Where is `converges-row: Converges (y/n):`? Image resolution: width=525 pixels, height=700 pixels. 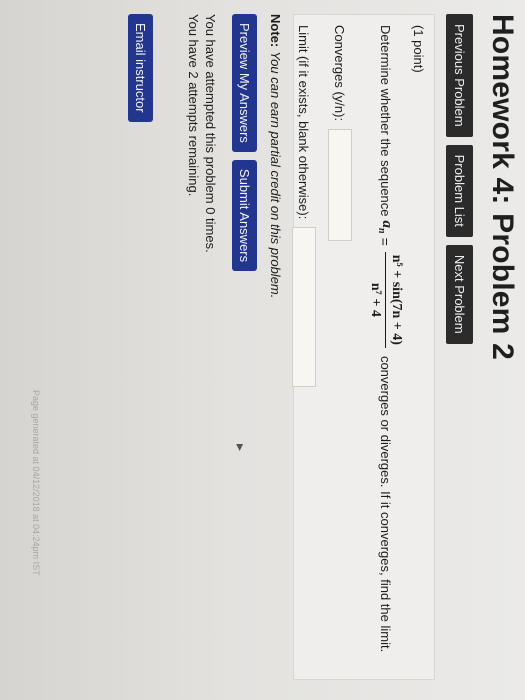 converges-row: Converges (y/n): is located at coordinates (340, 133).